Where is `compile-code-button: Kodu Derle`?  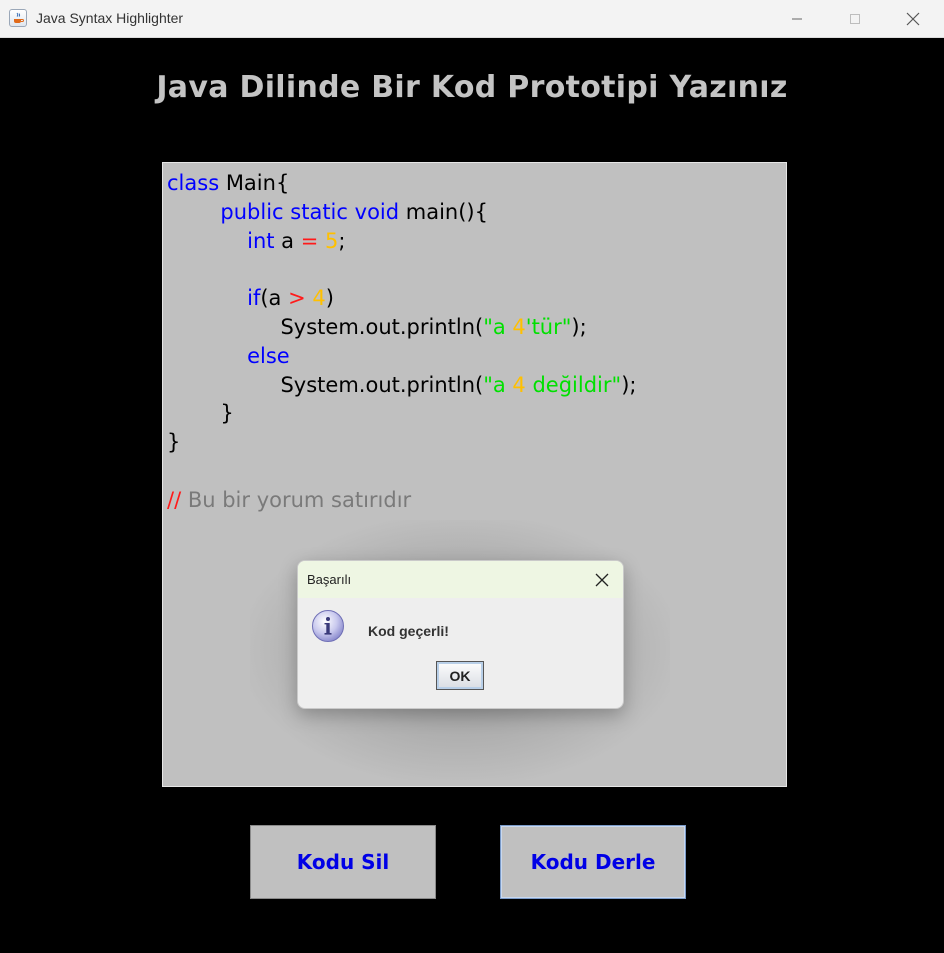 compile-code-button: Kodu Derle is located at coordinates (593, 862).